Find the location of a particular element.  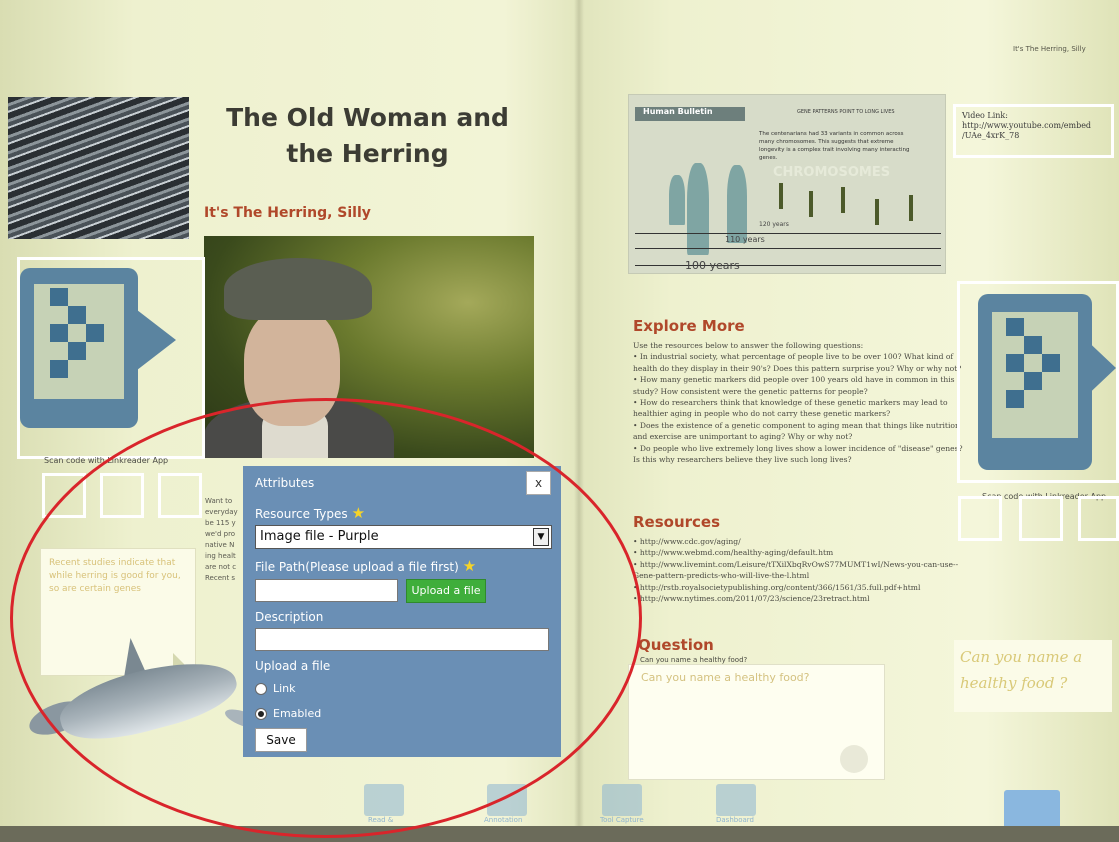

infographic-headline: GENE PATTERNS POINT TO LONG LIVES is located at coordinates (846, 112).